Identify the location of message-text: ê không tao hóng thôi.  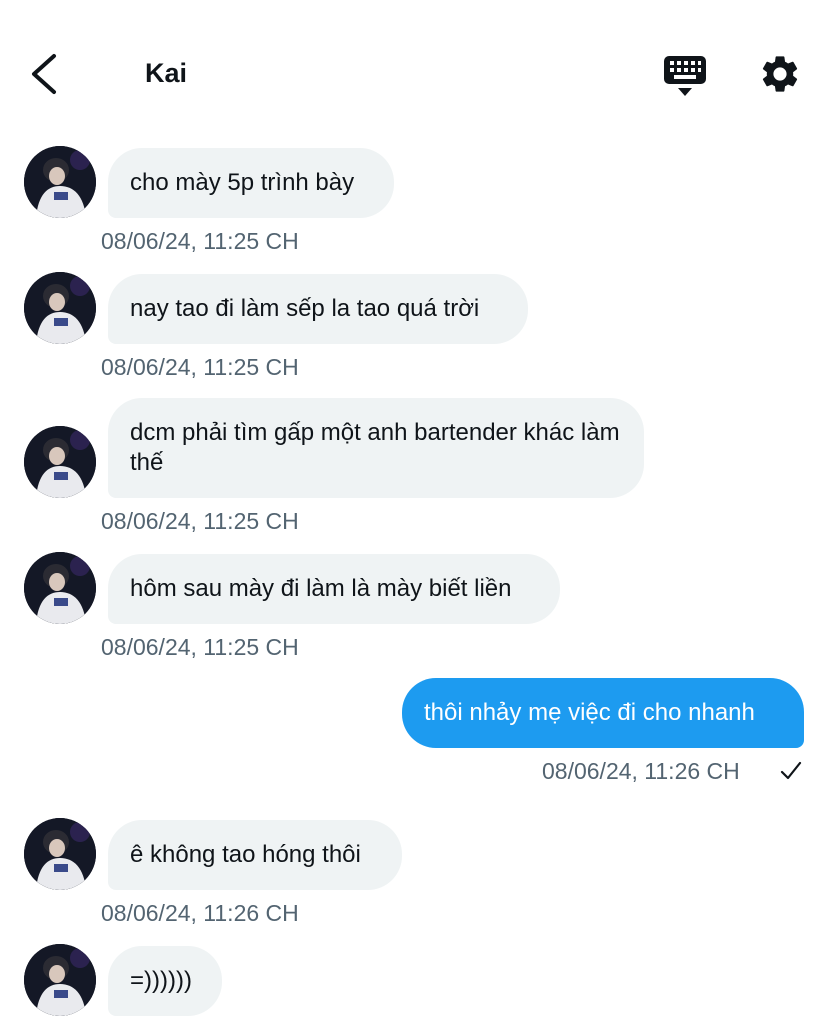
(245, 854).